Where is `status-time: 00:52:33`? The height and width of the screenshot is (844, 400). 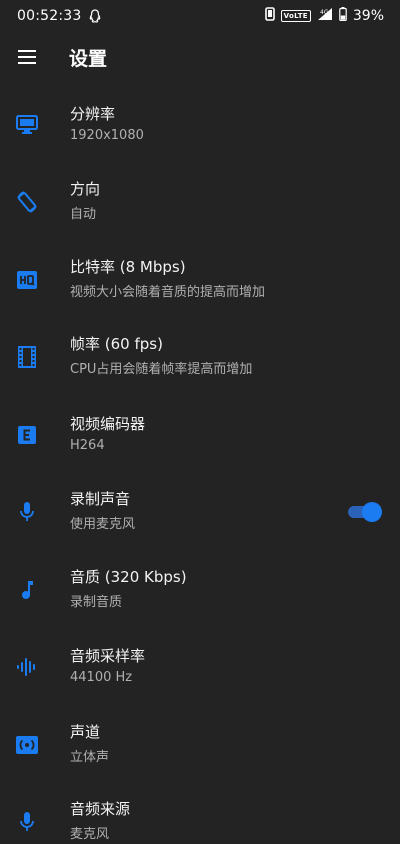
status-time: 00:52:33 is located at coordinates (49, 16).